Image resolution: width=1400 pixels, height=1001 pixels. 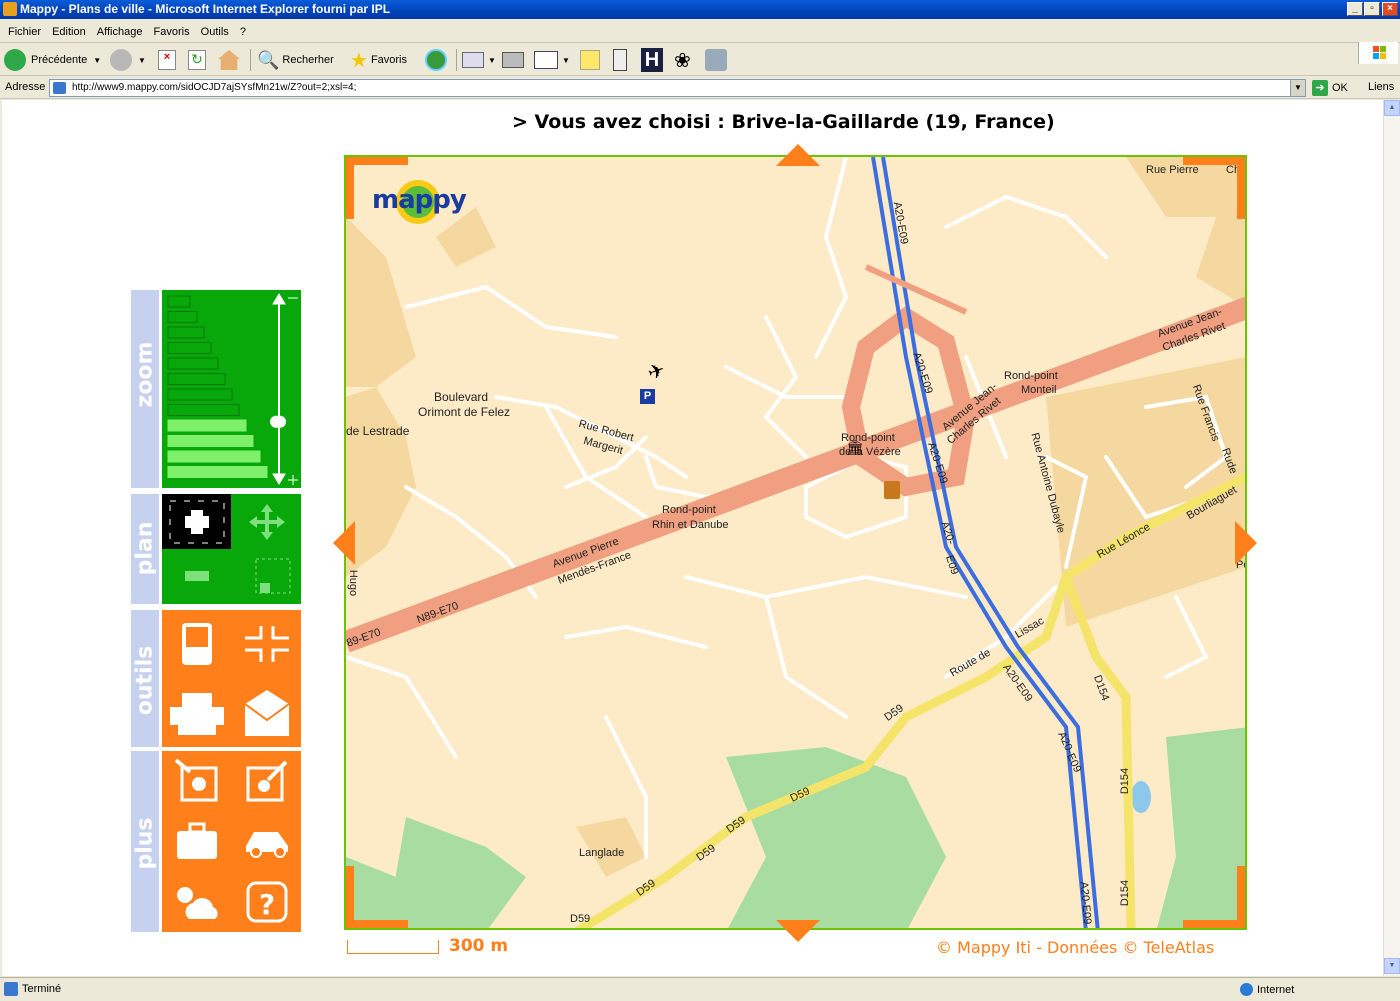 What do you see at coordinates (196, 901) in the screenshot?
I see `weather-button` at bounding box center [196, 901].